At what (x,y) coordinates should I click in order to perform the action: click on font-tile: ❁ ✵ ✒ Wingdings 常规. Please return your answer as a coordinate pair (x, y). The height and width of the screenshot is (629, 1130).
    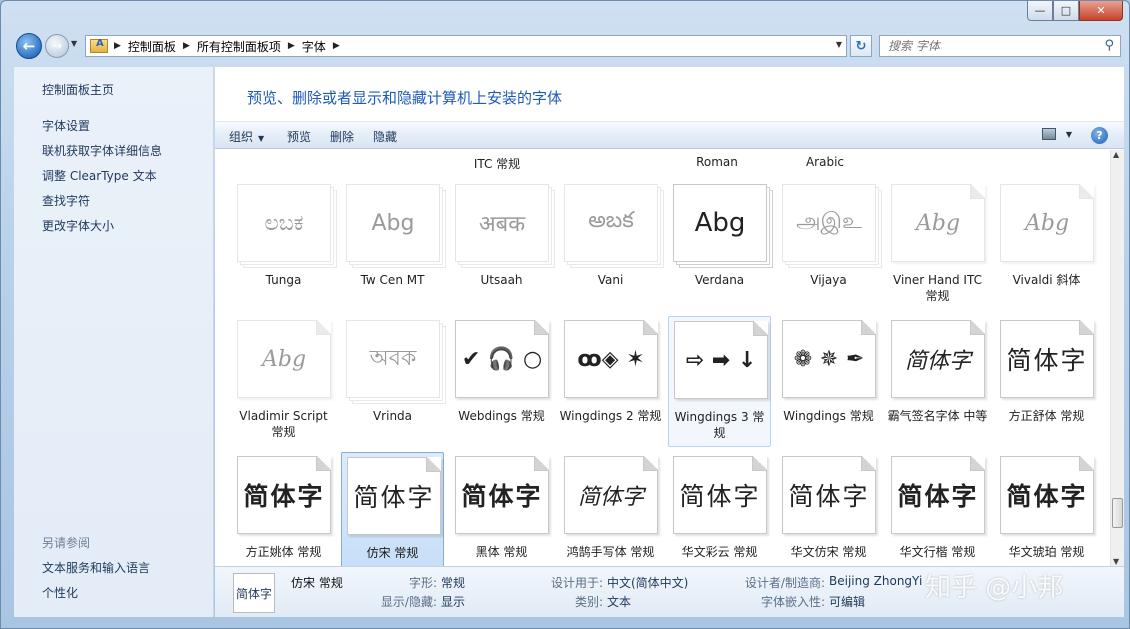
    Looking at the image, I should click on (828, 381).